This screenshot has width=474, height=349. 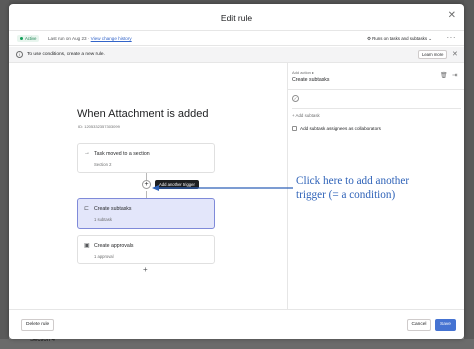 What do you see at coordinates (376, 108) in the screenshot?
I see `panel-divider` at bounding box center [376, 108].